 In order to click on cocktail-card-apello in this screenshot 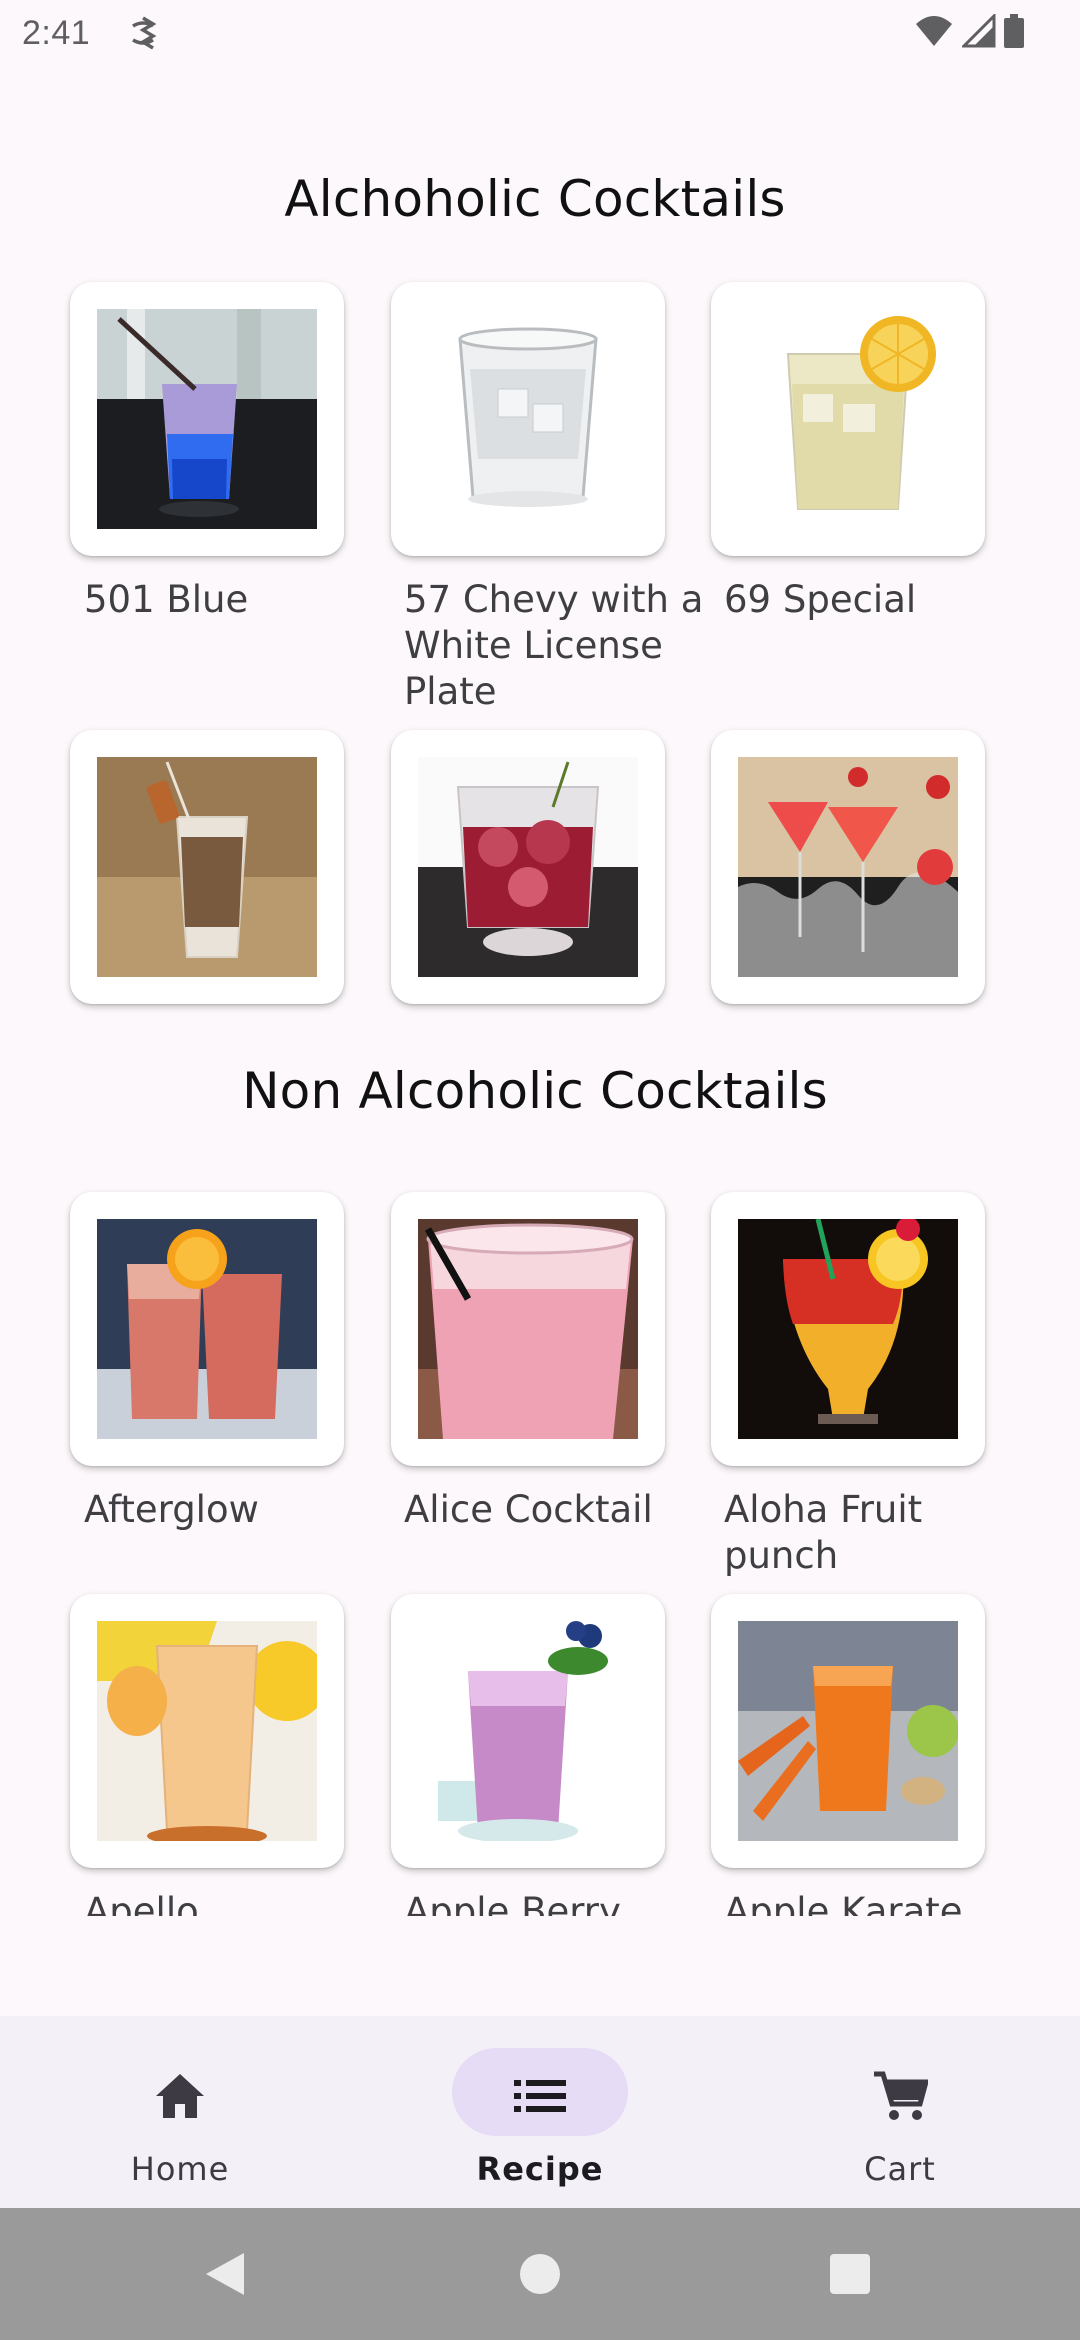, I will do `click(207, 1731)`.